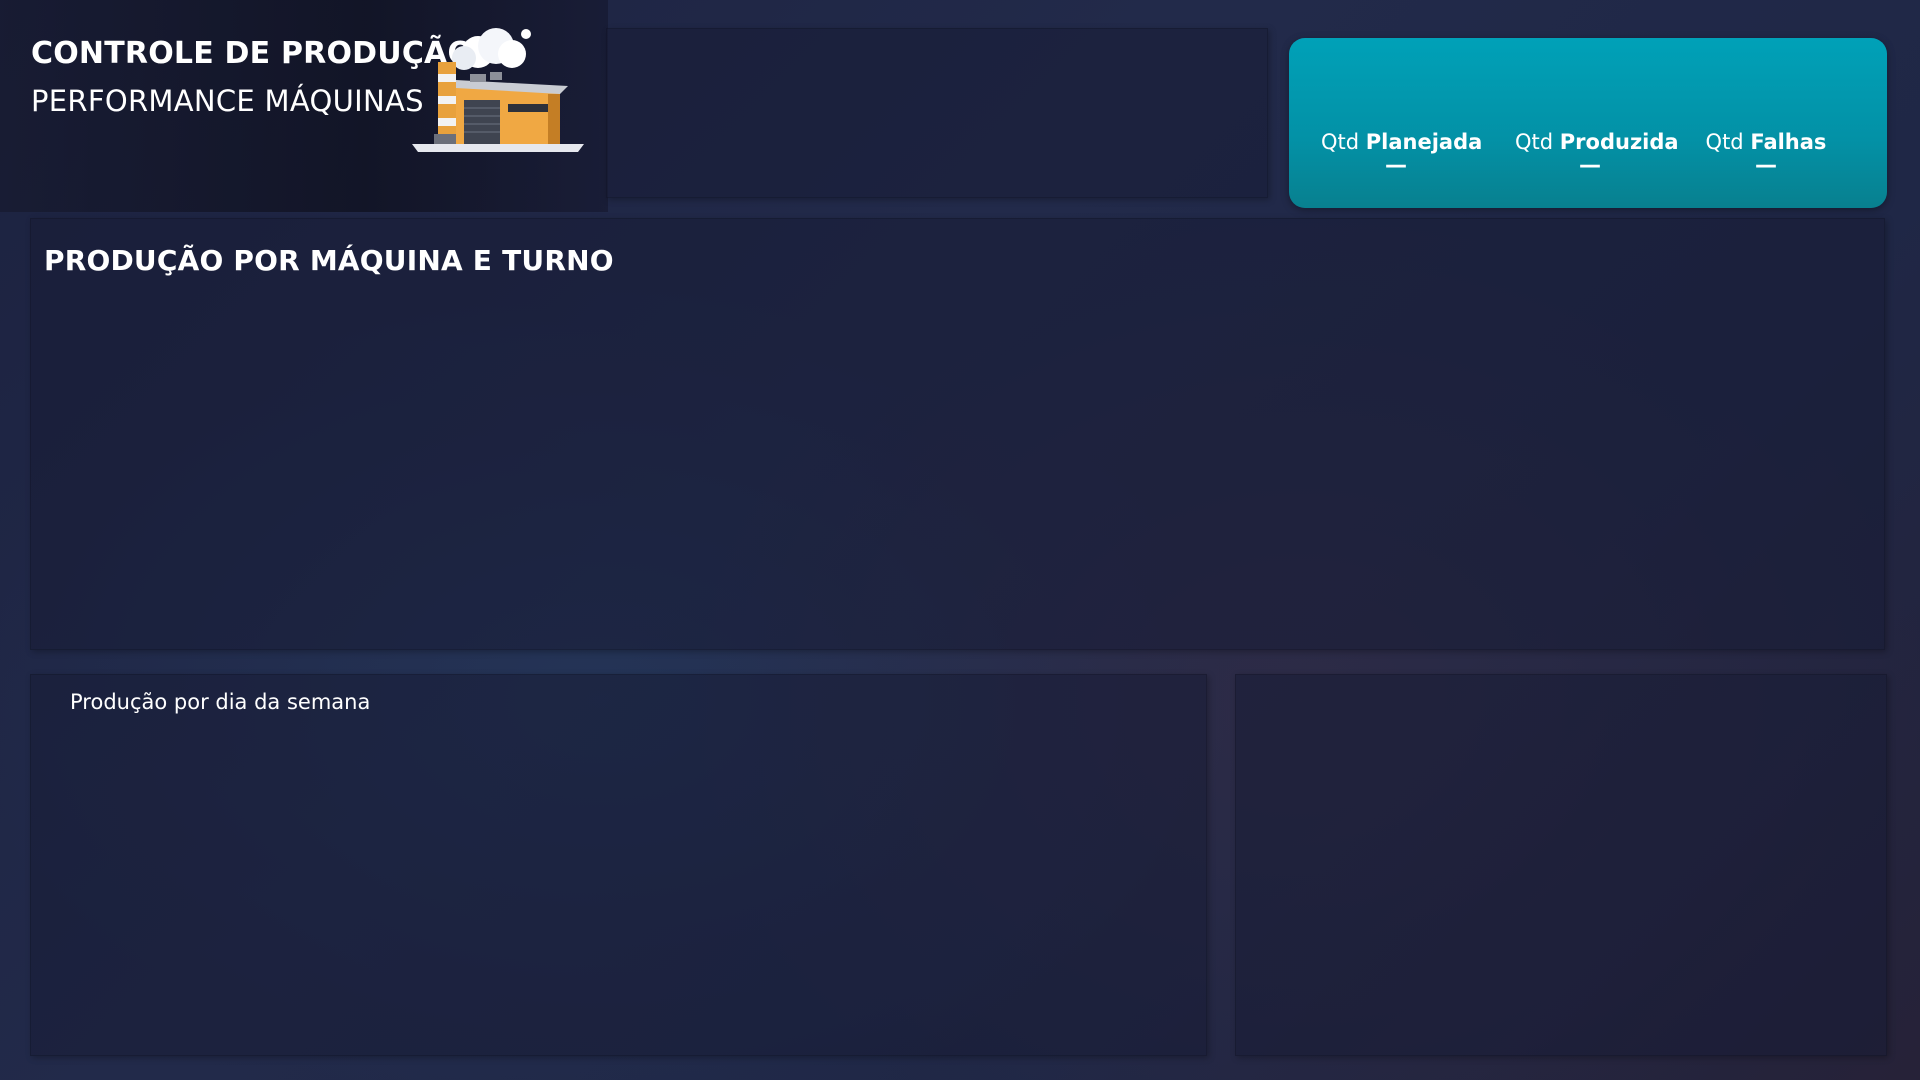 Image resolution: width=1920 pixels, height=1080 pixels. I want to click on kpi-planned: Qtd Planejada —, so click(1401, 154).